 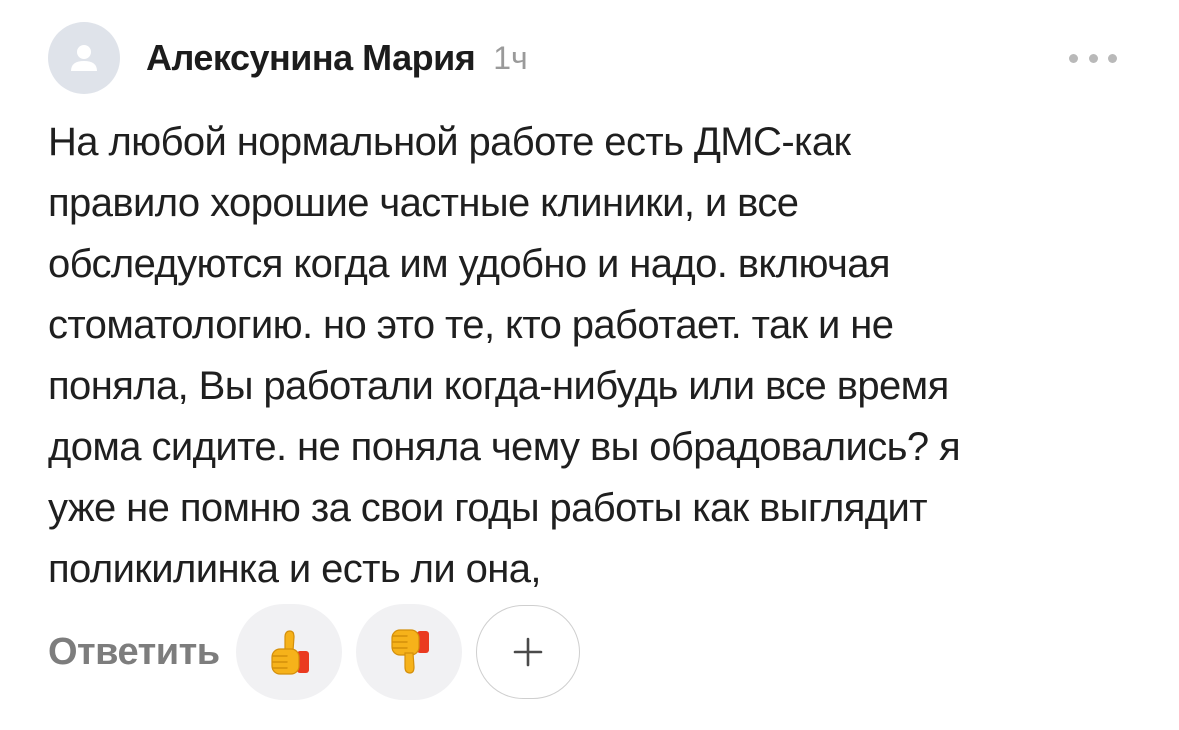 I want to click on like-button, so click(x=288, y=652).